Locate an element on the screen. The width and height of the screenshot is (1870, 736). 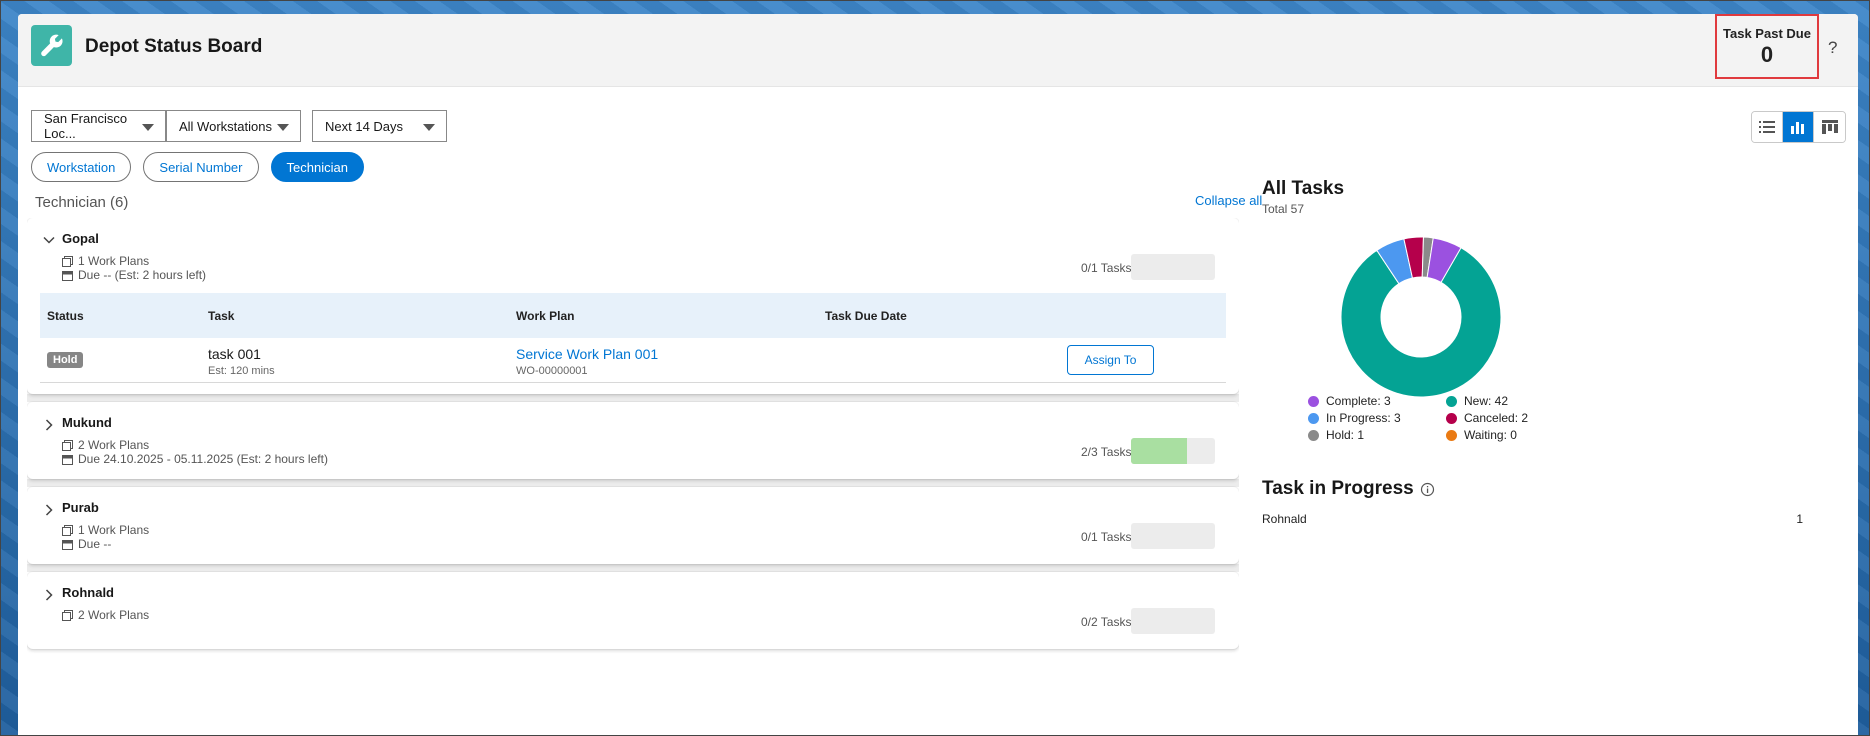
work-order-number: WO-00000001 is located at coordinates (552, 371).